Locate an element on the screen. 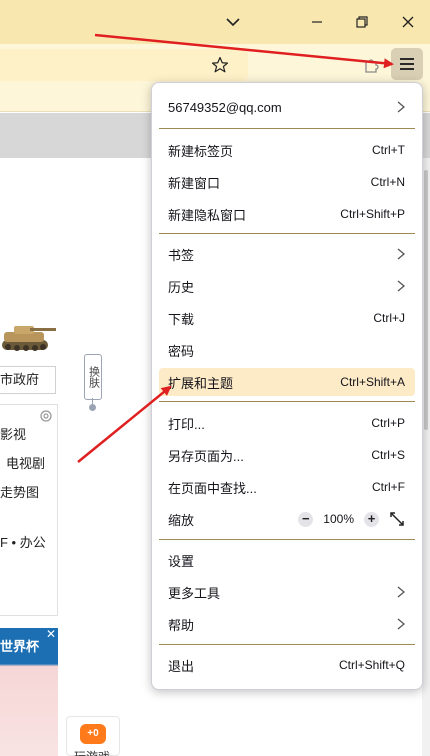 The height and width of the screenshot is (756, 430). game-label: 玩游戏 is located at coordinates (92, 752).